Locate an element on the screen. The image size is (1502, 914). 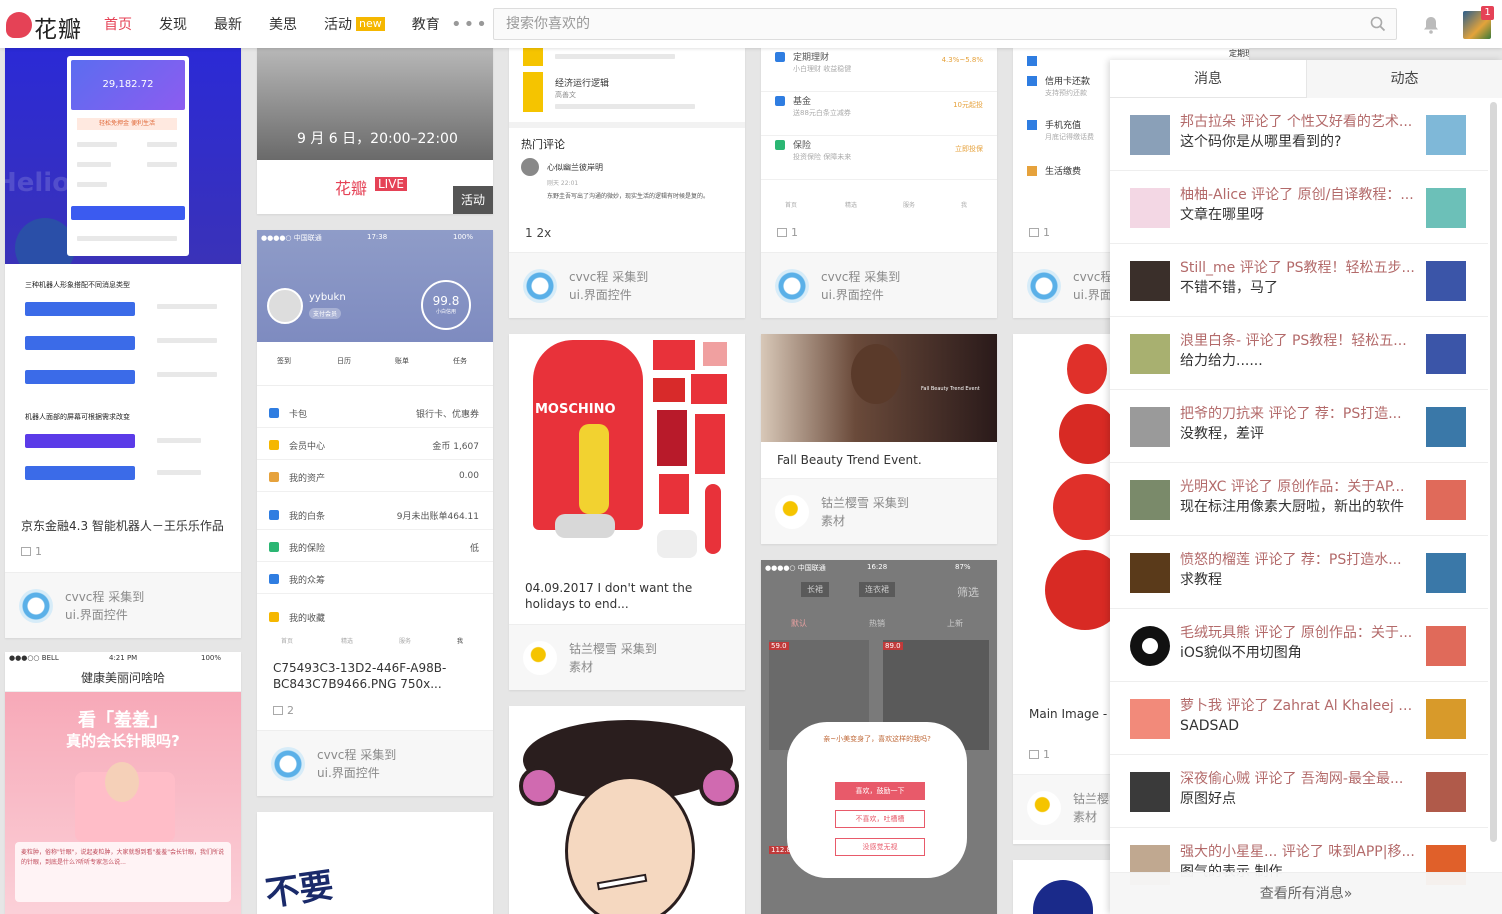
book-author: 高善文 is located at coordinates (565, 95).